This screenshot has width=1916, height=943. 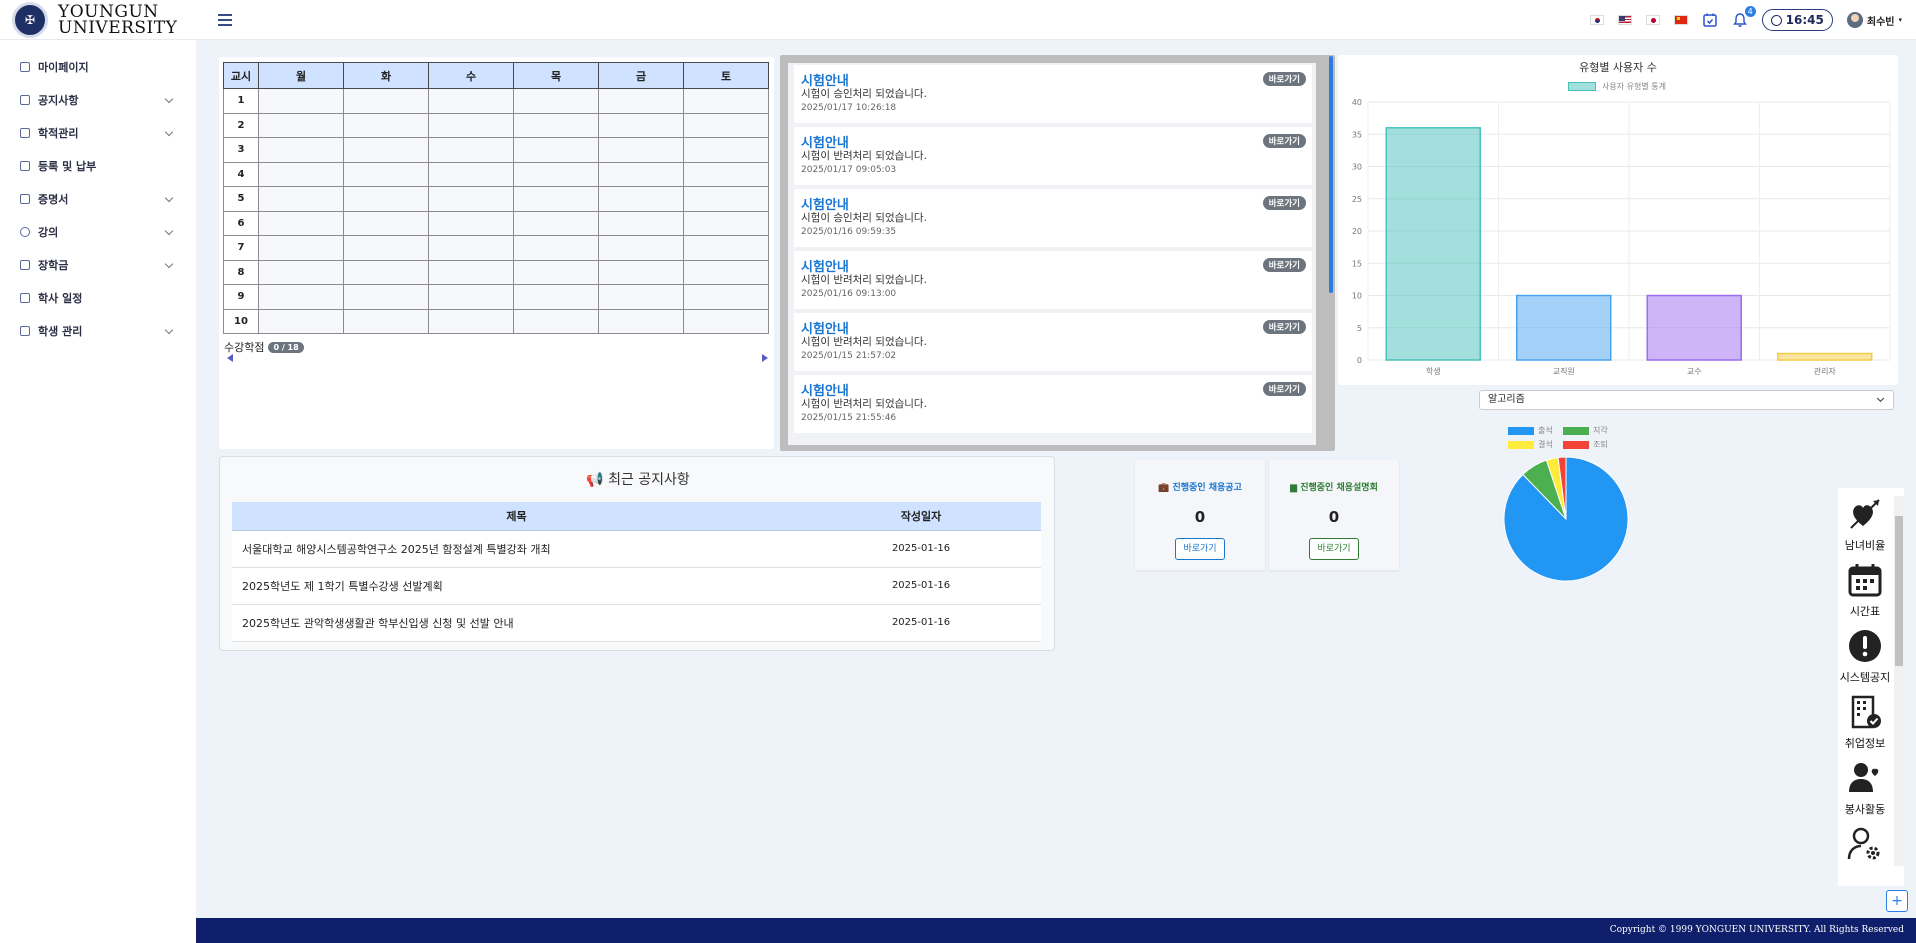 What do you see at coordinates (1590, 430) in the screenshot?
I see `legend-item: 지각` at bounding box center [1590, 430].